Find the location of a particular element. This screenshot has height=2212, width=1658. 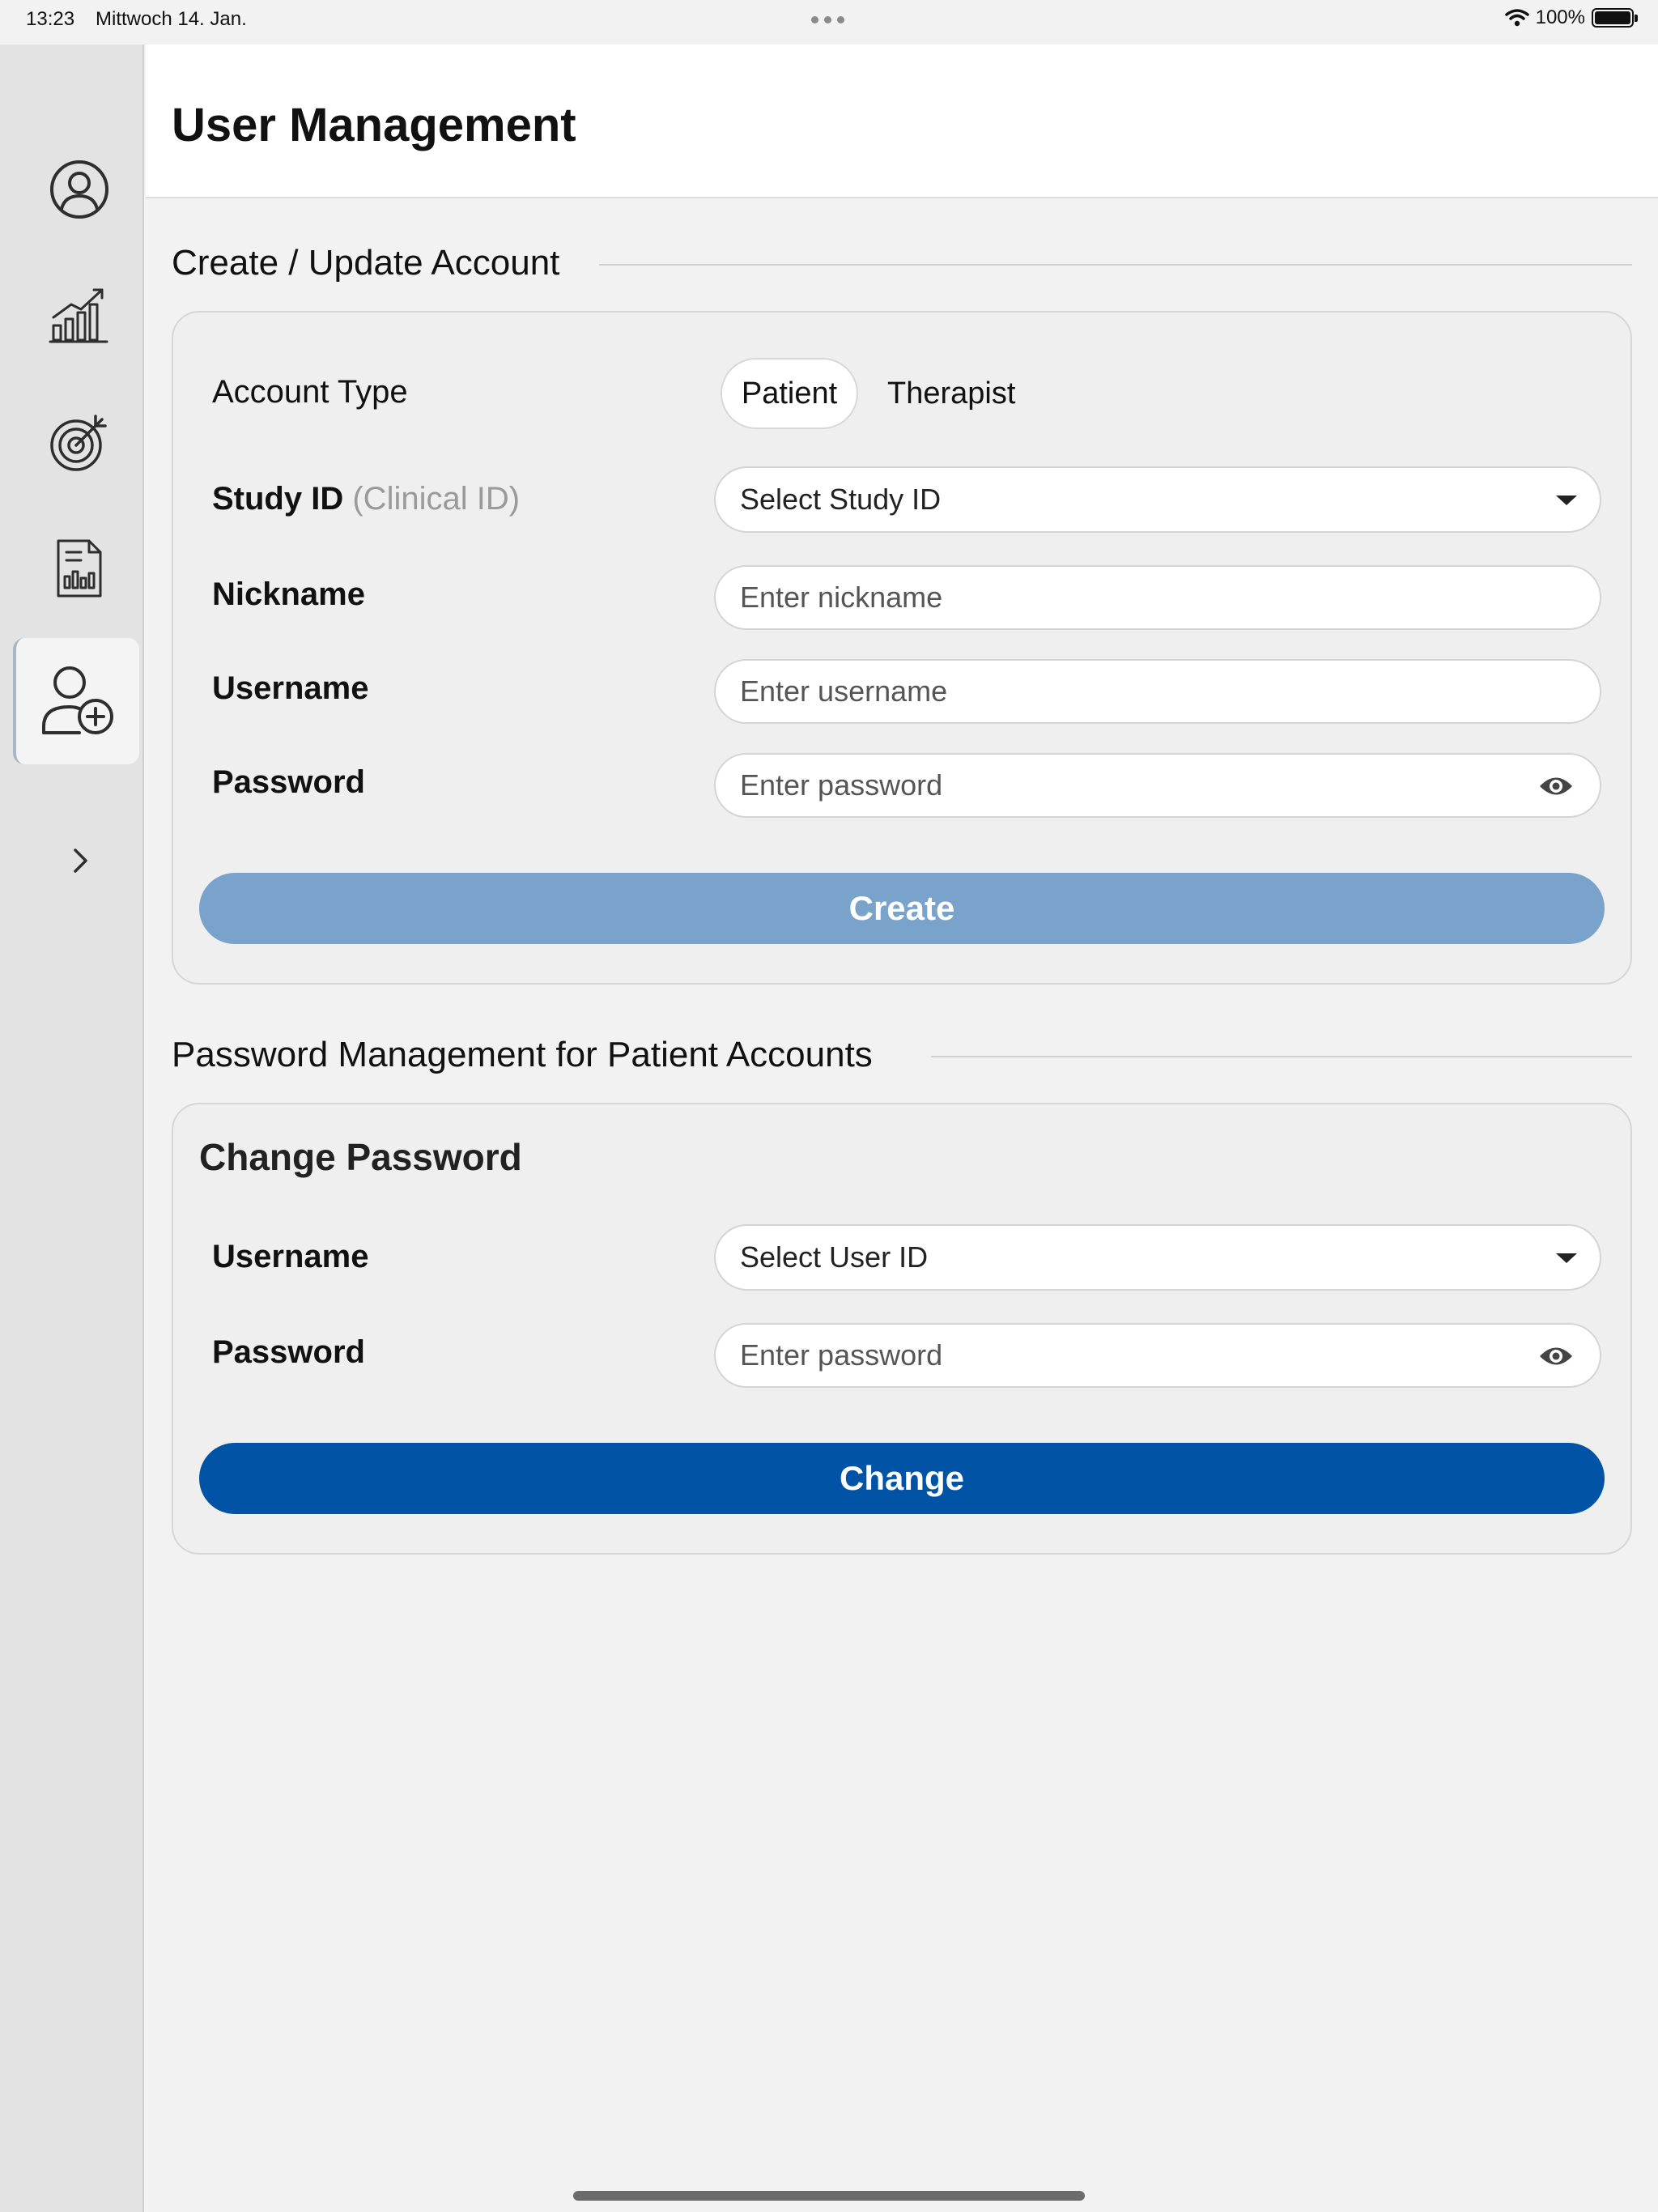

account-type-therapist-option: Therapist is located at coordinates (956, 393).